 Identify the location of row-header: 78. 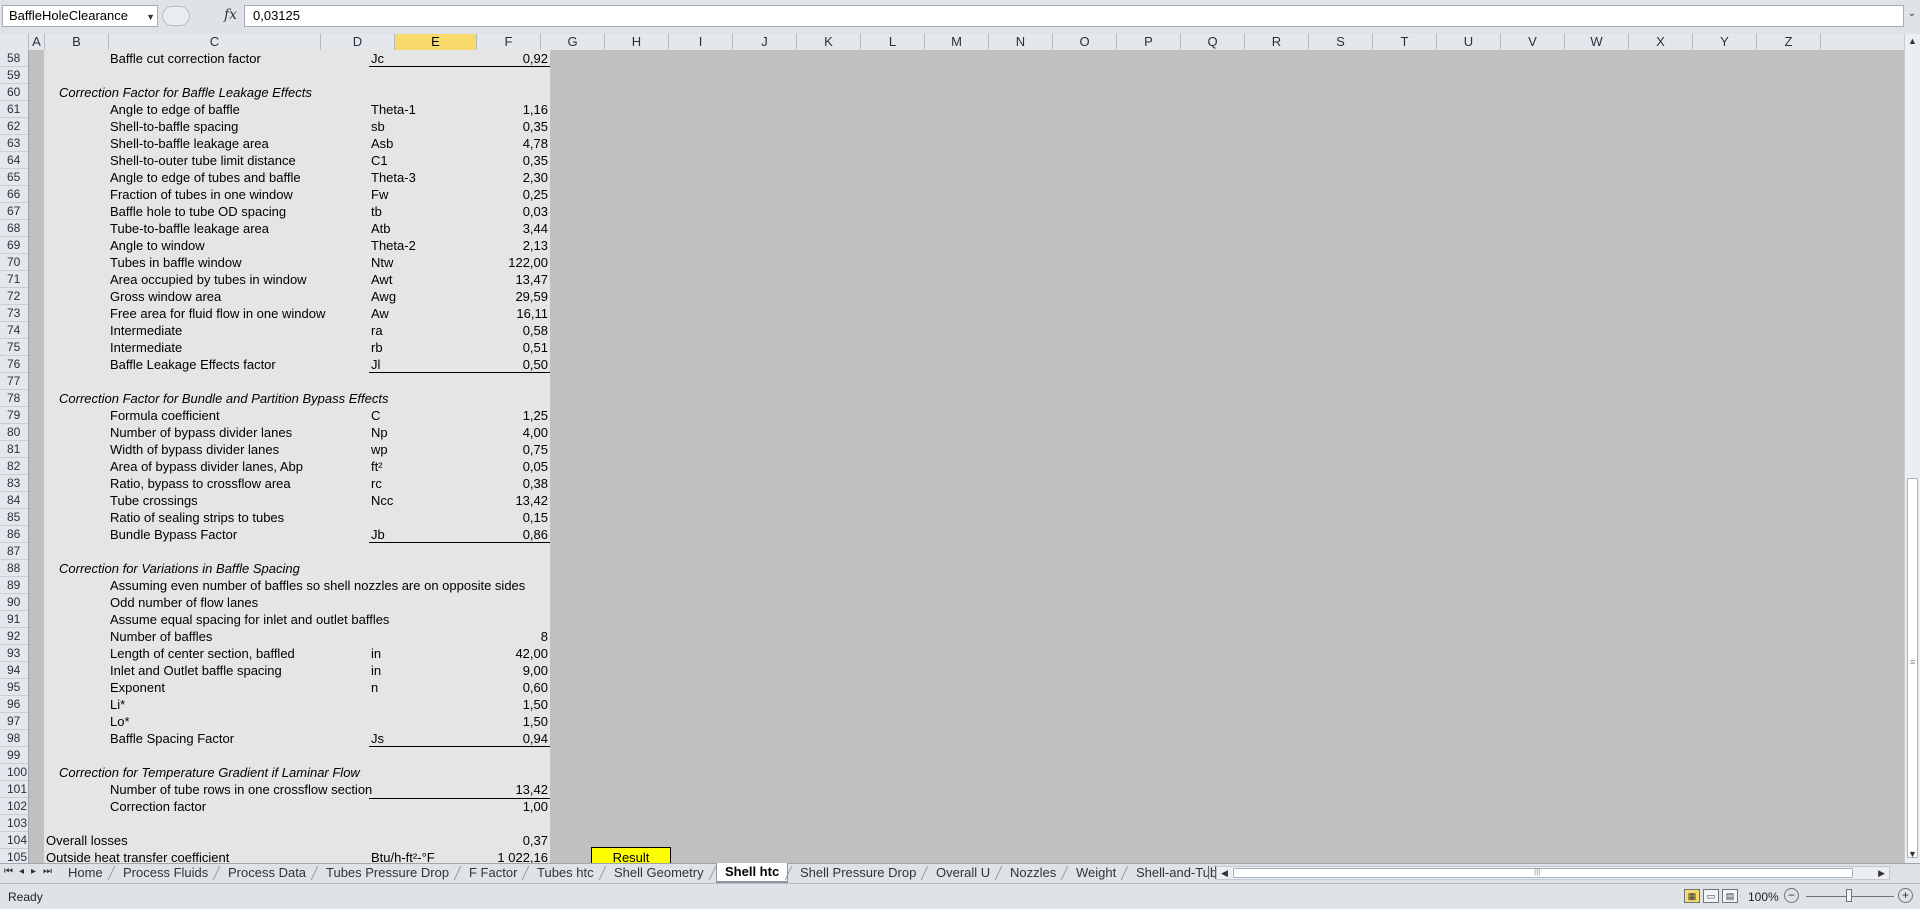
(14, 398).